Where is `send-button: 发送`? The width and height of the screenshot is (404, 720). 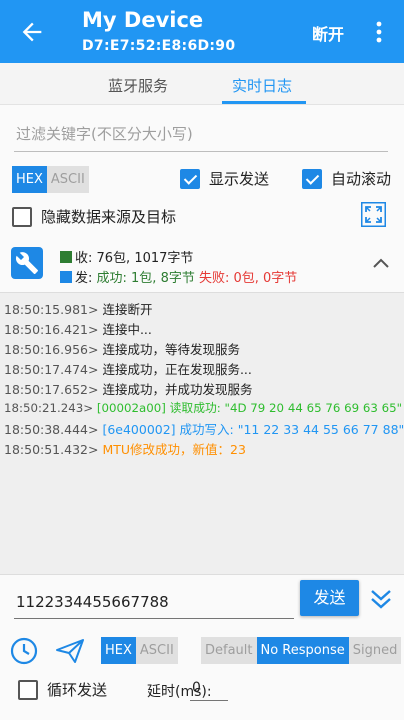 send-button: 发送 is located at coordinates (329, 598).